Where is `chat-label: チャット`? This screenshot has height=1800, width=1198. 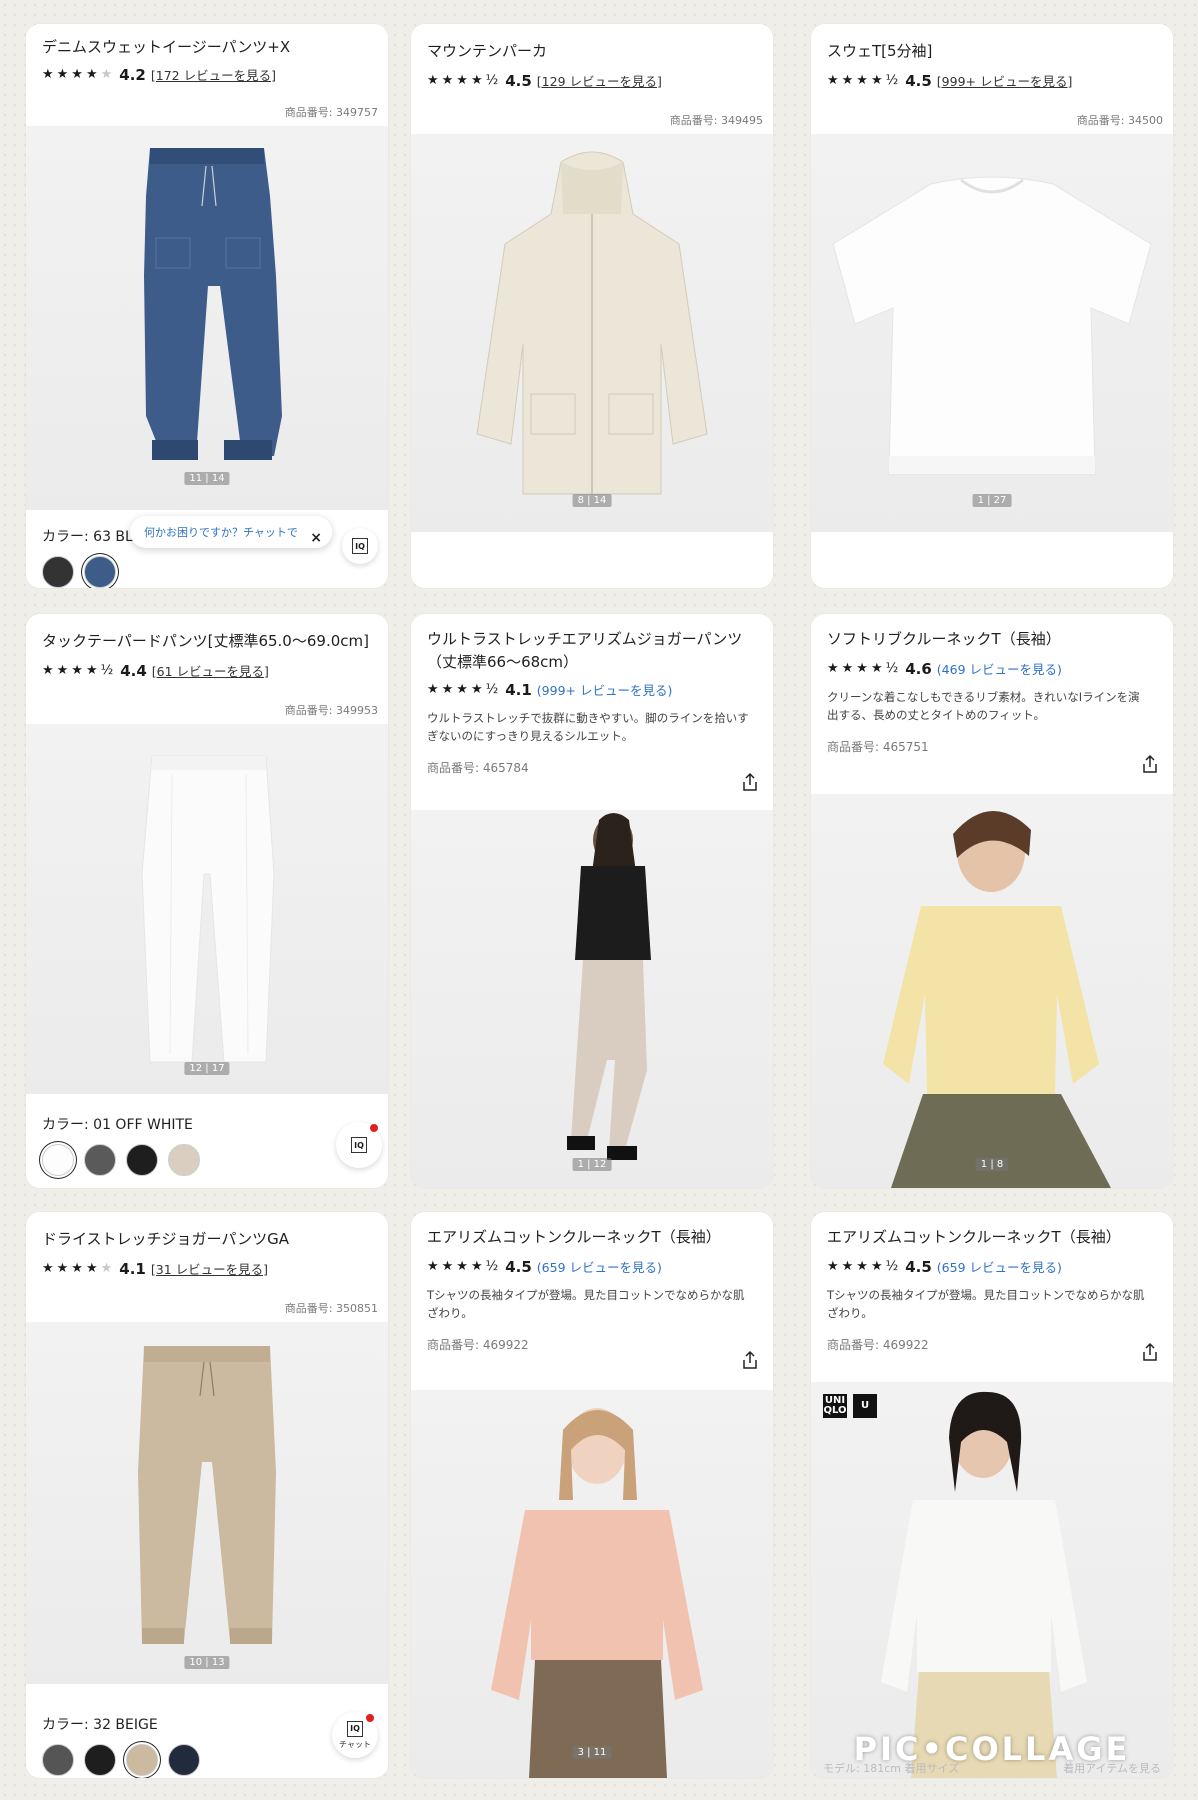
chat-label: チャット is located at coordinates (355, 1744).